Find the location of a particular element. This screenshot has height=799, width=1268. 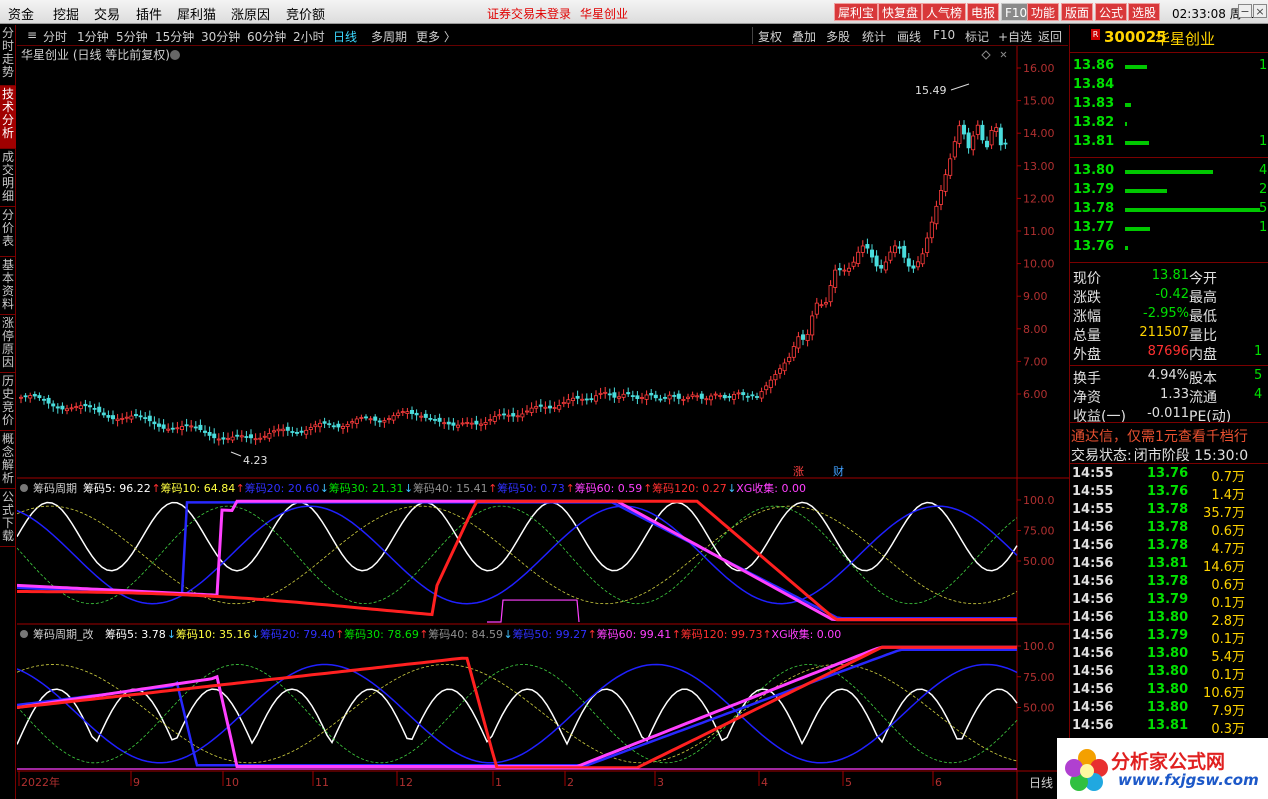

tab-price-table: 分价表 is located at coordinates (8, 232).